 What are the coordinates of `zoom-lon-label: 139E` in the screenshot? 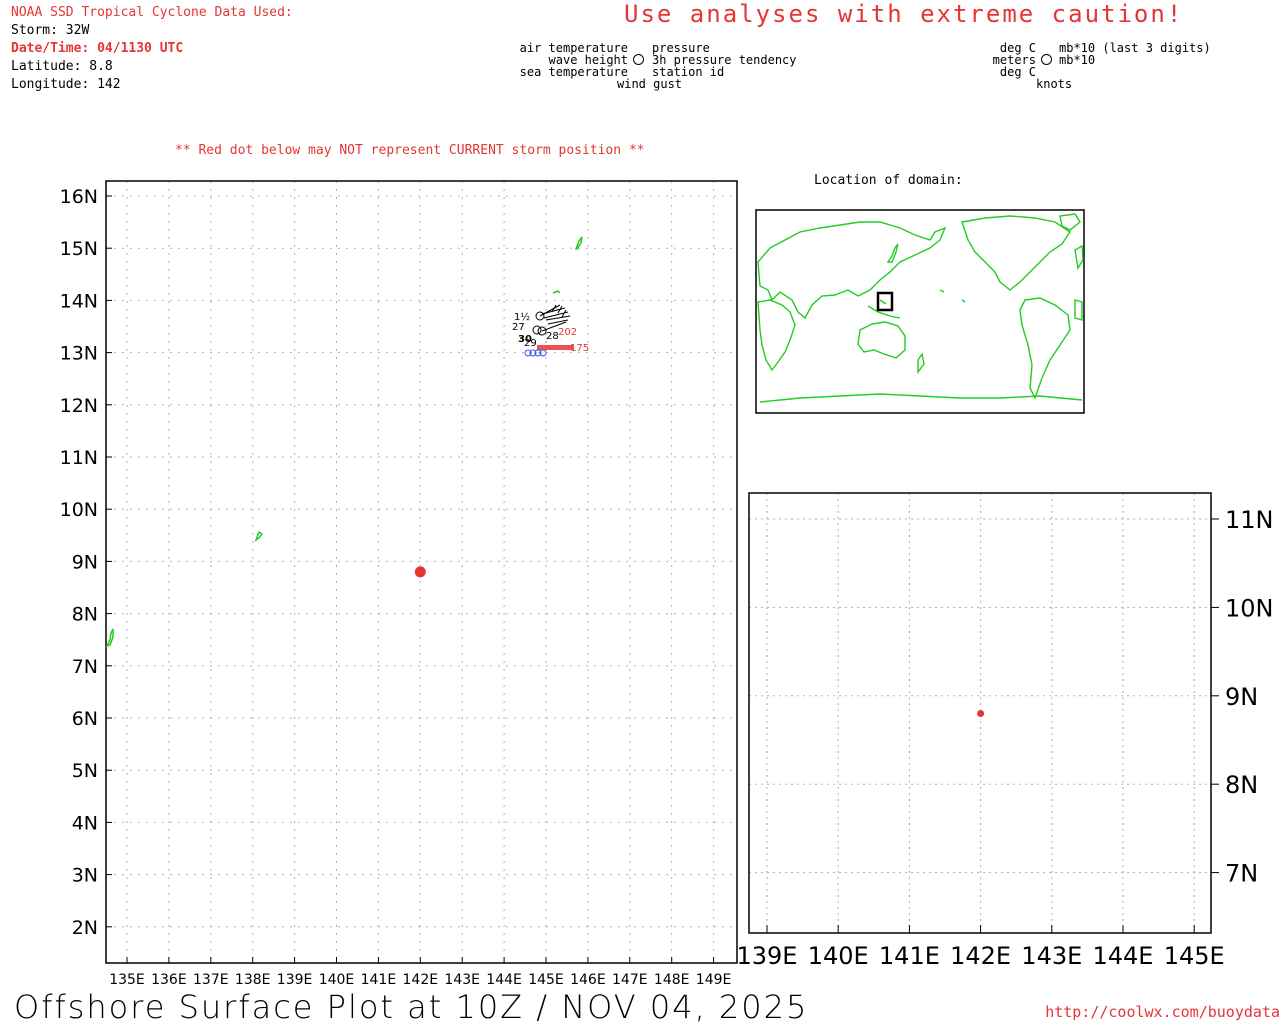 It's located at (767, 956).